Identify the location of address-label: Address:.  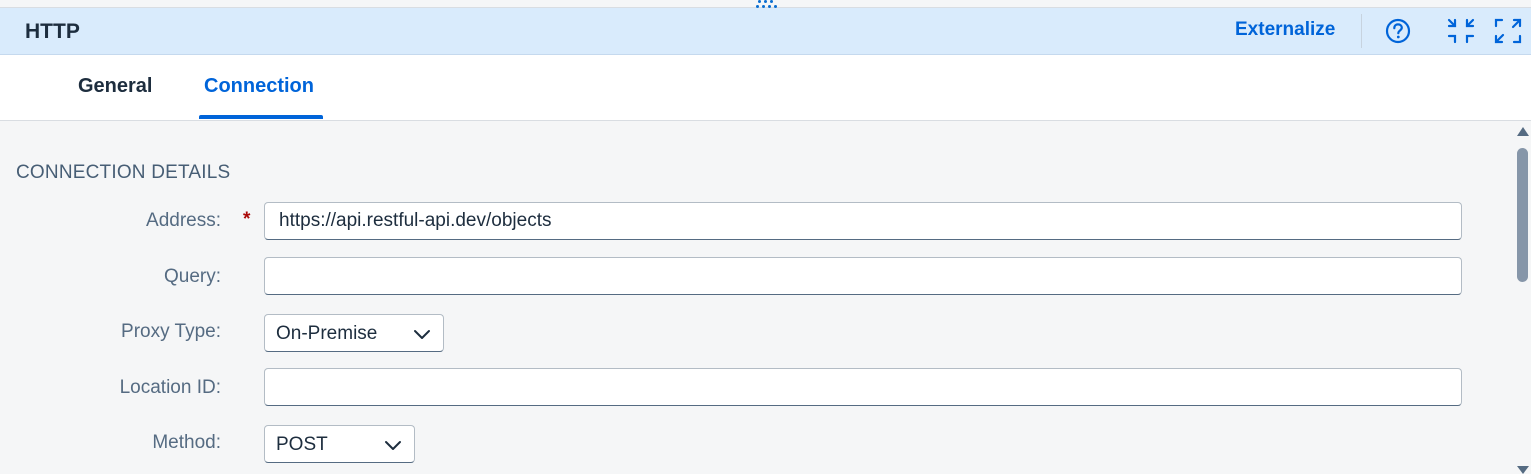
(183, 220).